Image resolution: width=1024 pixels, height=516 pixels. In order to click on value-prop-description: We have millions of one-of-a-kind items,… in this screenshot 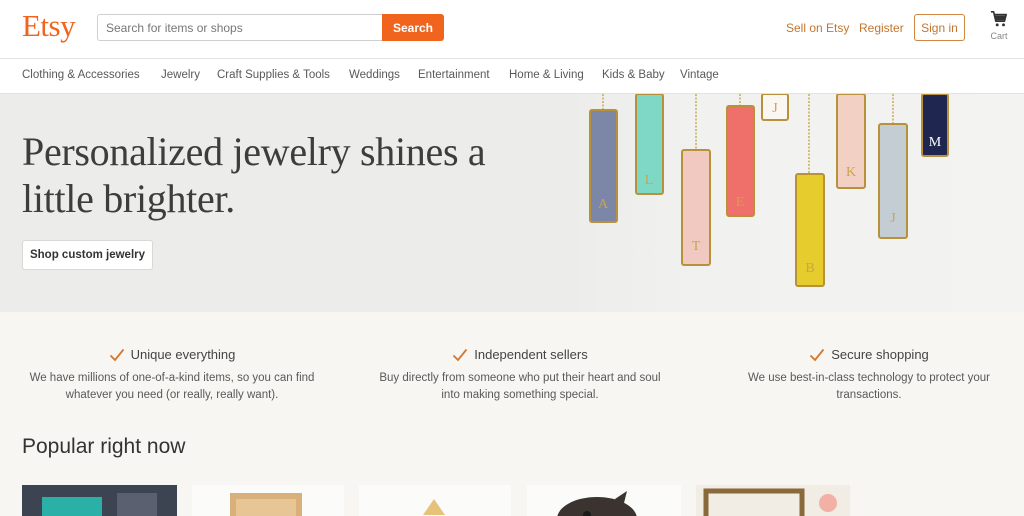, I will do `click(172, 386)`.